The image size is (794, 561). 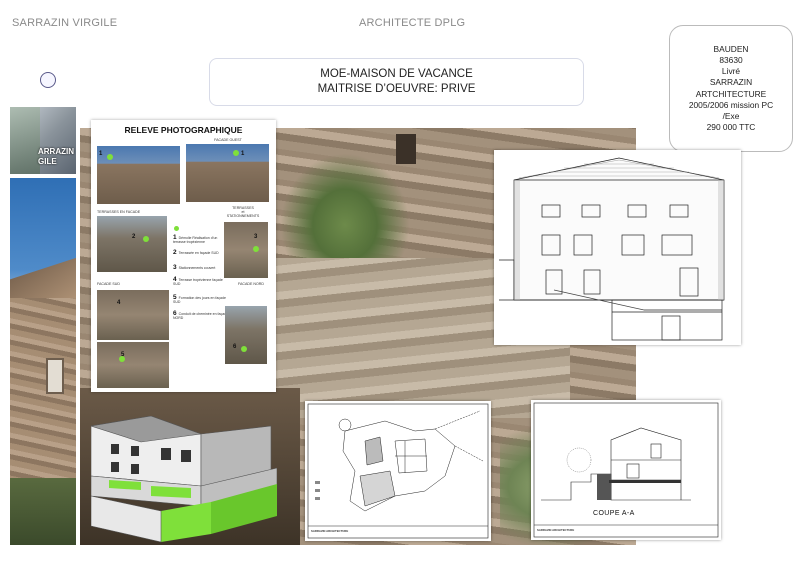 I want to click on caption-facade-sud: FACADE SUD, so click(x=108, y=284).